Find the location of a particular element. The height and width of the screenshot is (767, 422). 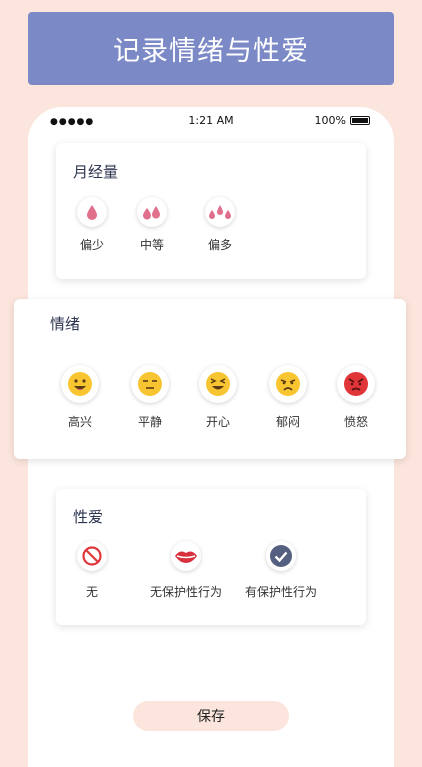

mood-option-calm: 平静 is located at coordinates (150, 397).